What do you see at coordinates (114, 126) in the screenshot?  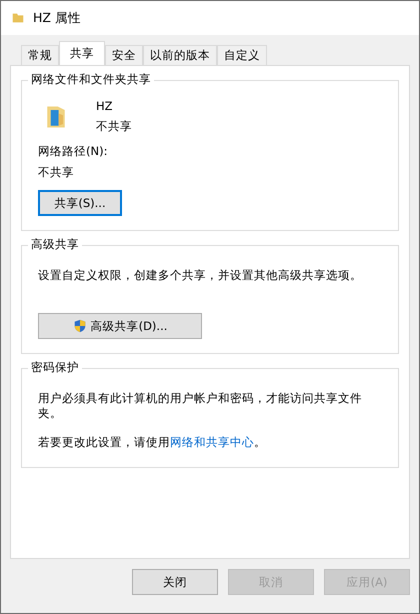 I see `share-status: 不共享` at bounding box center [114, 126].